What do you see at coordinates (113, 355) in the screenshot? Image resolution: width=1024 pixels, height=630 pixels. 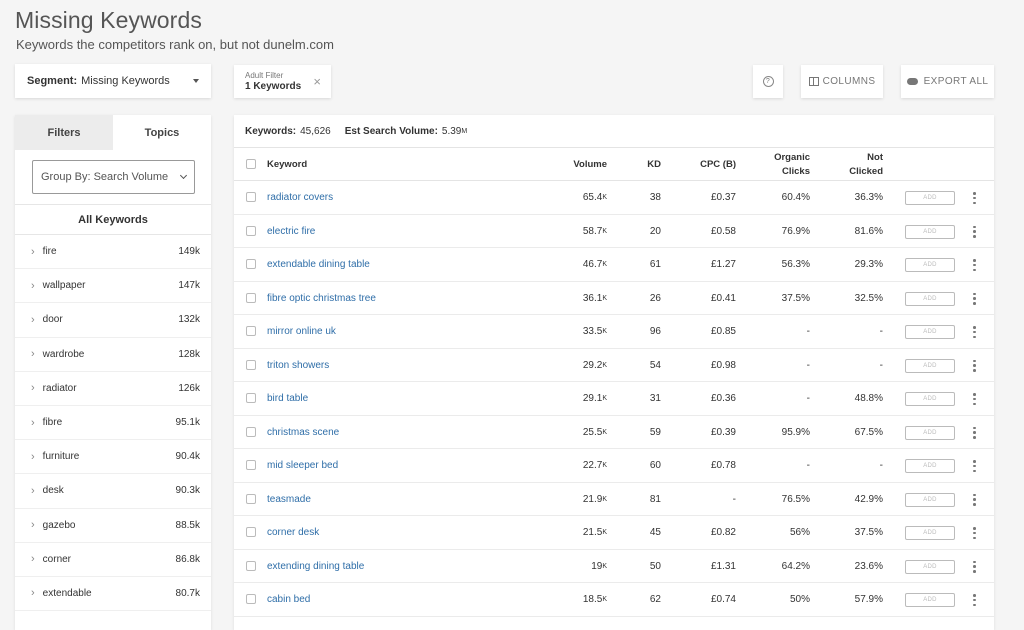 I see `topic-item: › wardrobe 128k` at bounding box center [113, 355].